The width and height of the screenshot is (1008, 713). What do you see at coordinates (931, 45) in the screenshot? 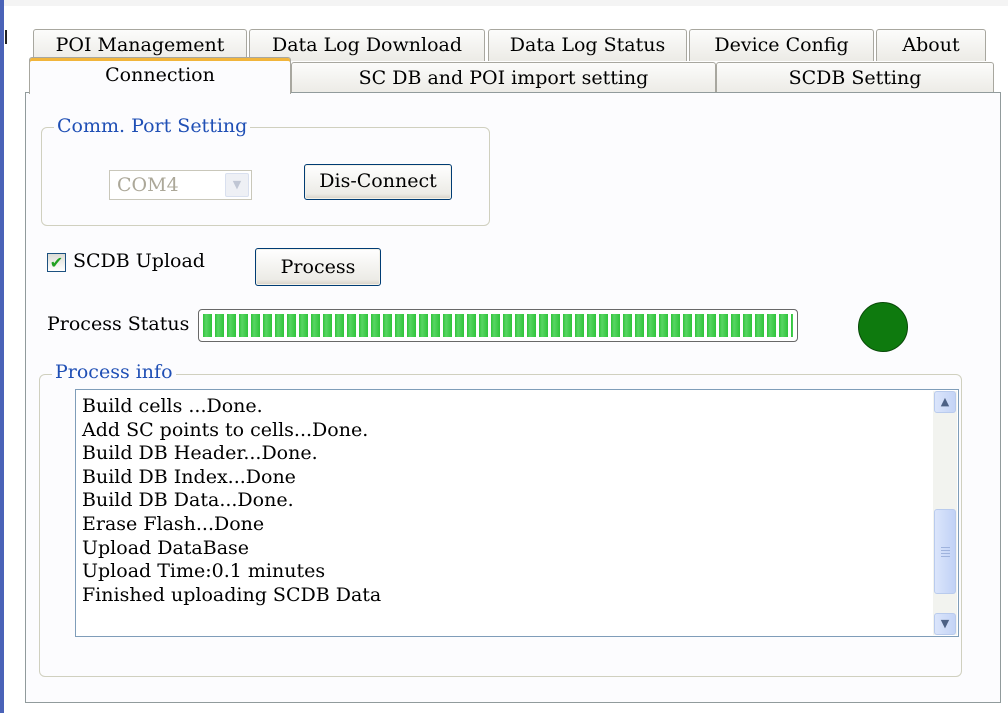
I see `tab-about: About` at bounding box center [931, 45].